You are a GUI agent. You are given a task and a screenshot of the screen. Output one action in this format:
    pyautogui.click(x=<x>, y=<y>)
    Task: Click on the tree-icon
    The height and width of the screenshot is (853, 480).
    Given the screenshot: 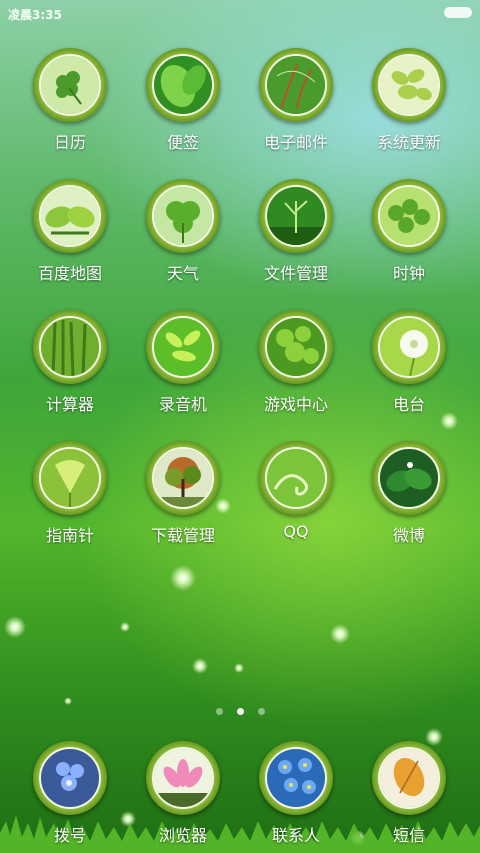 What is the action you would take?
    pyautogui.click(x=183, y=478)
    